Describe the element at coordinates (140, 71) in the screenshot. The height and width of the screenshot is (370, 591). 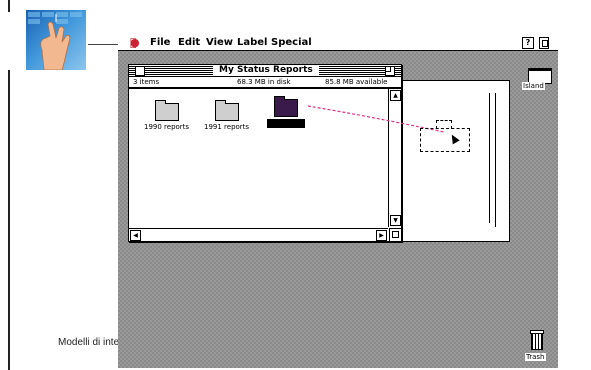
I see `close-box-icon` at that location.